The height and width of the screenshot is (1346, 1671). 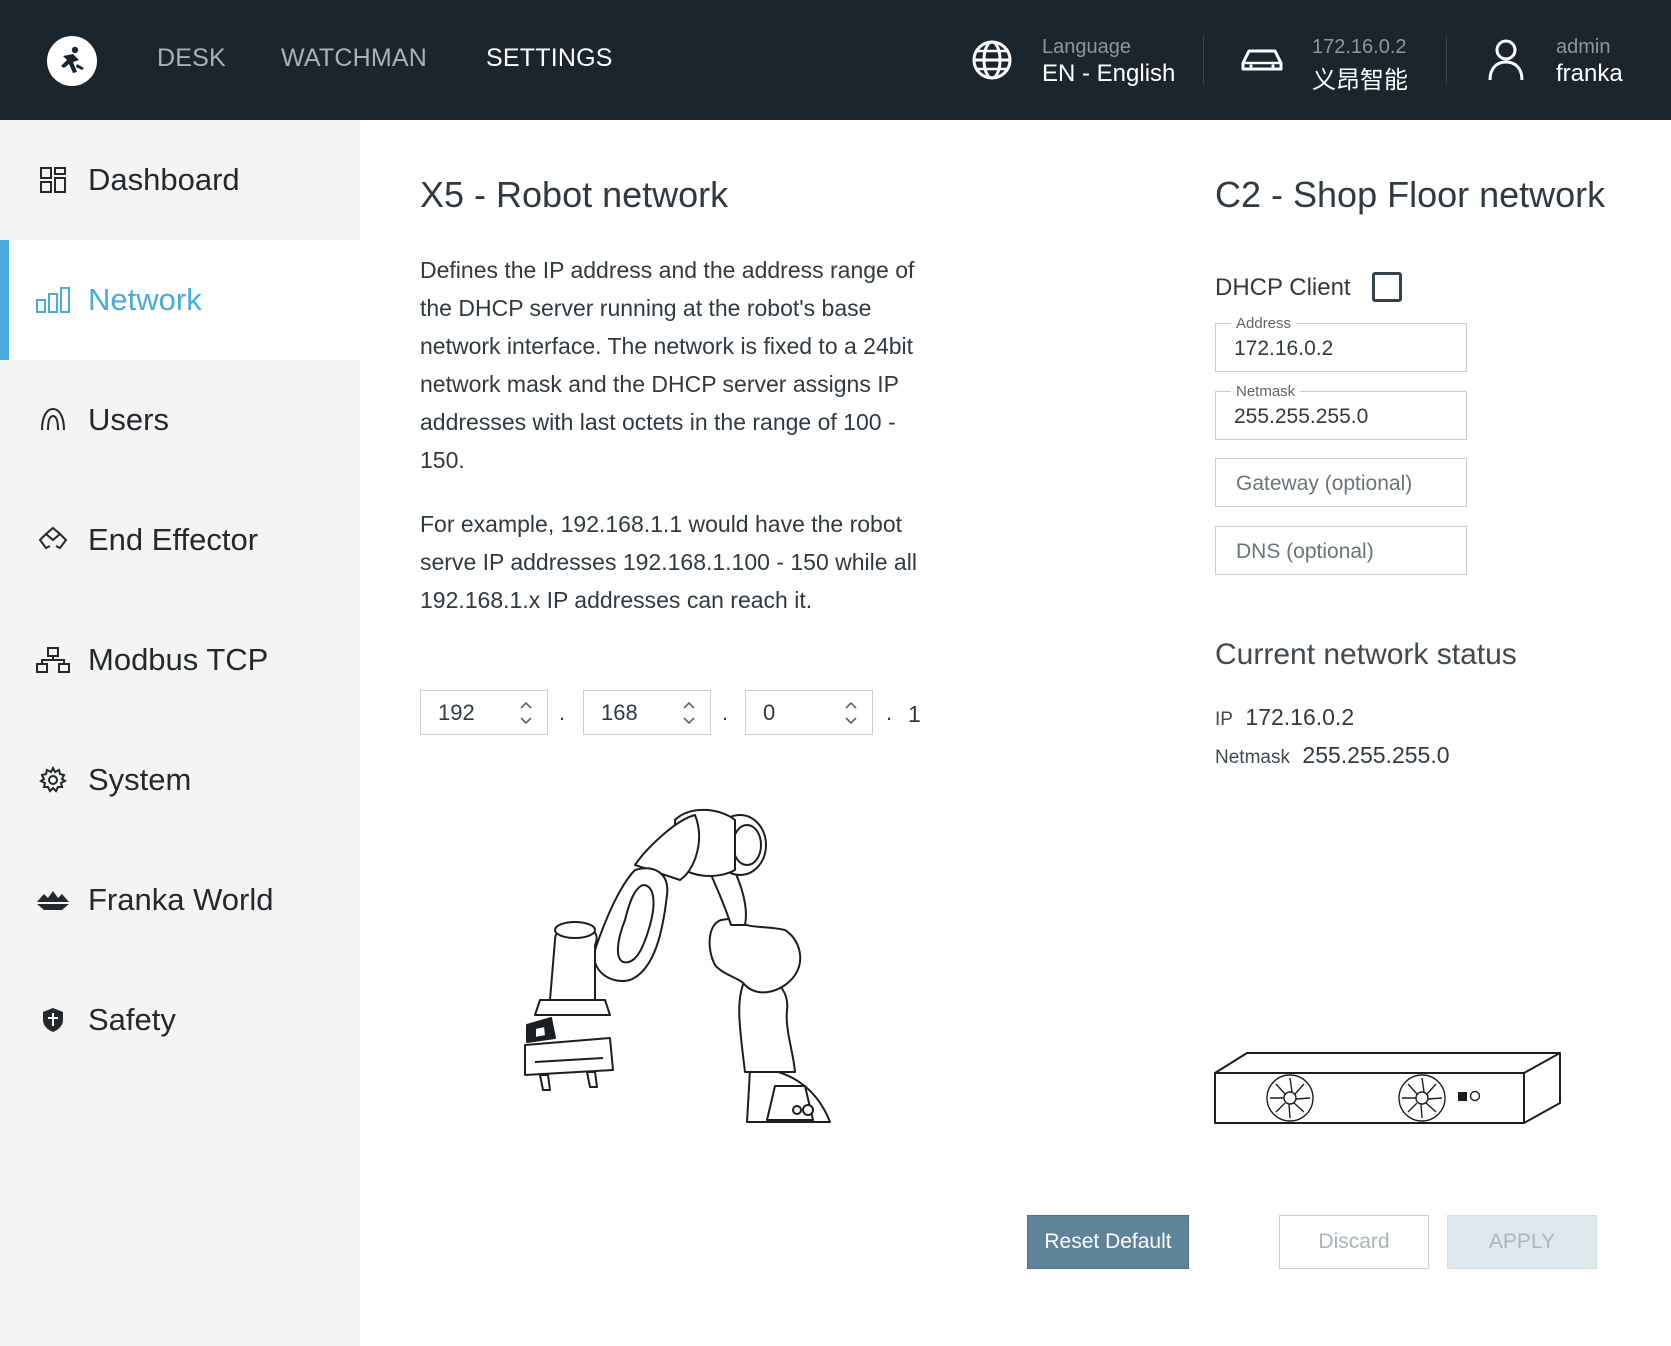 I want to click on user-menu: admin franka, so click(x=1569, y=63).